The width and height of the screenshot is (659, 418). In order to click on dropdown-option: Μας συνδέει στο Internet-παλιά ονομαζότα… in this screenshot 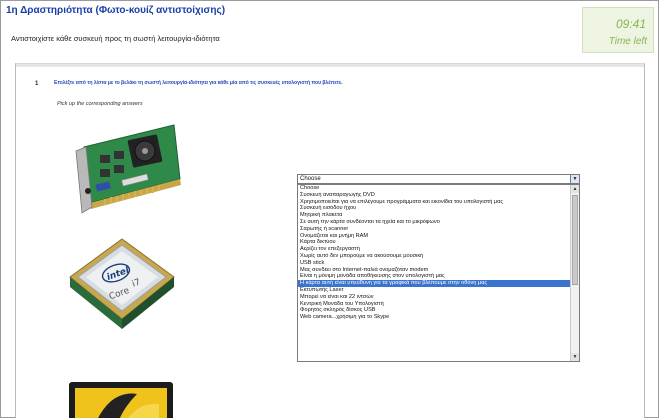, I will do `click(434, 270)`.